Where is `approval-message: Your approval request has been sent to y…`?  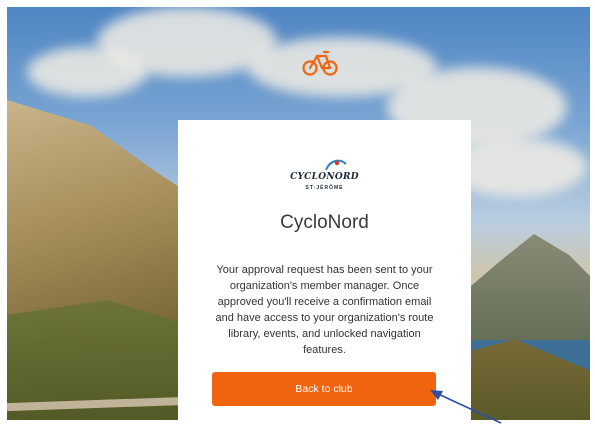
approval-message: Your approval request has been sent to y… is located at coordinates (324, 310).